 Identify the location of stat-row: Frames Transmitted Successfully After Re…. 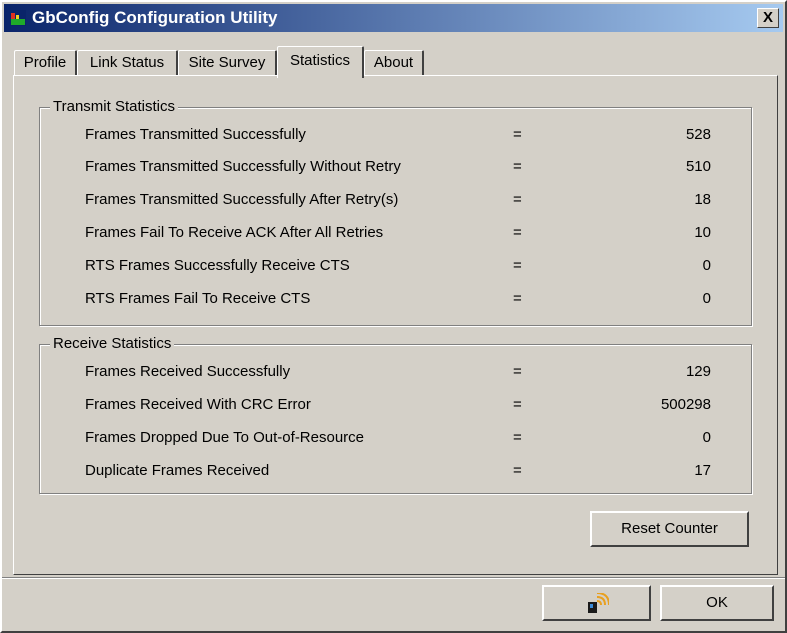
(395, 203).